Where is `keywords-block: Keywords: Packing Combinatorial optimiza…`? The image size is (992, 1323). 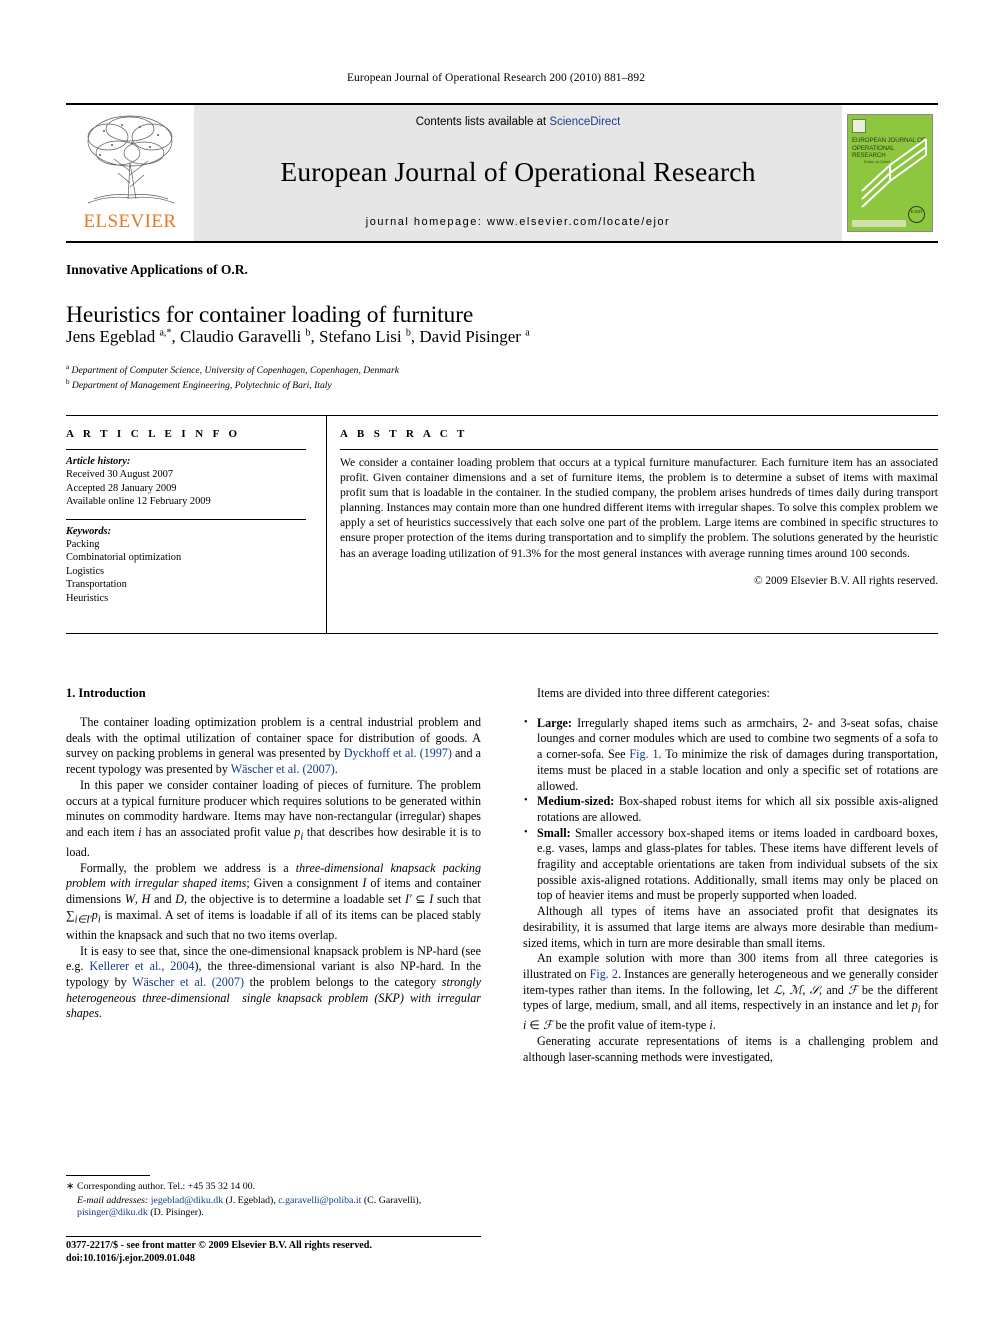
keywords-block: Keywords: Packing Combinatorial optimiza… is located at coordinates (186, 565).